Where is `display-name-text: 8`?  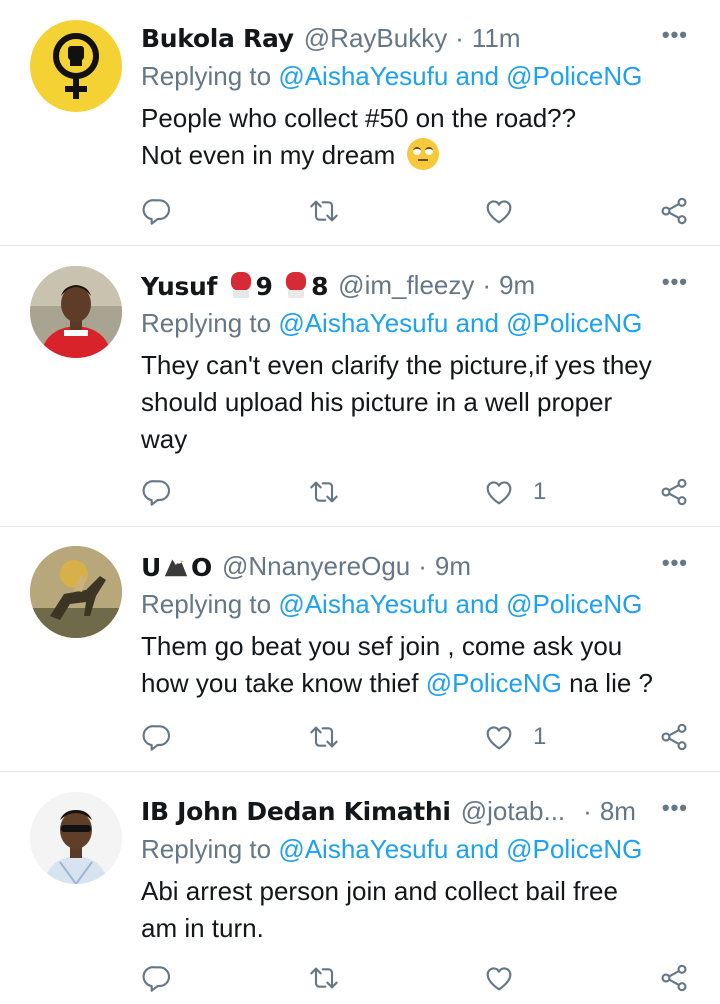 display-name-text: 8 is located at coordinates (320, 286).